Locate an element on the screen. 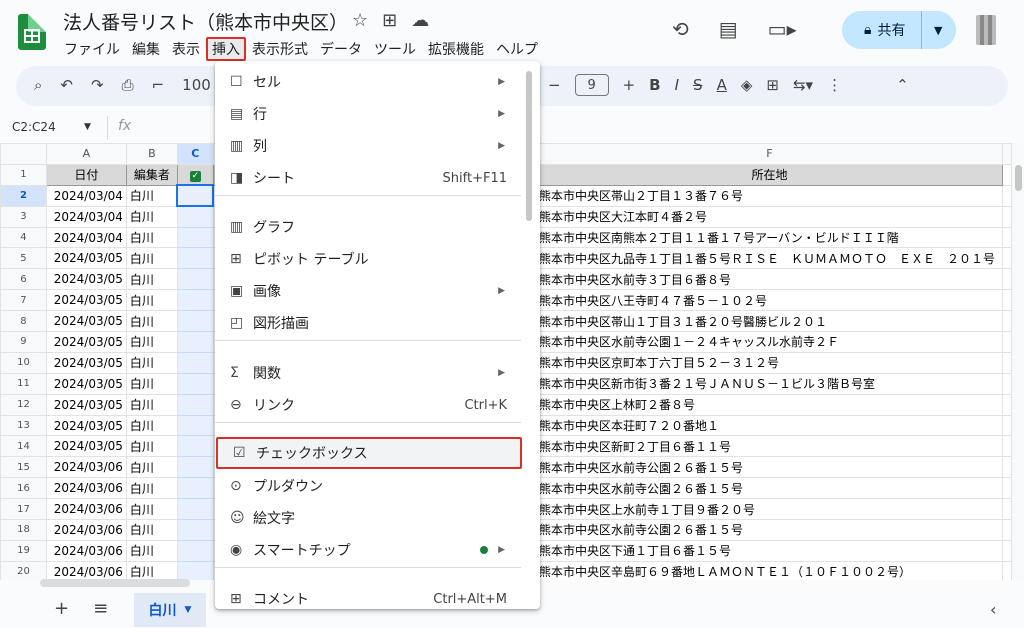  menu-data: データ is located at coordinates (341, 49).